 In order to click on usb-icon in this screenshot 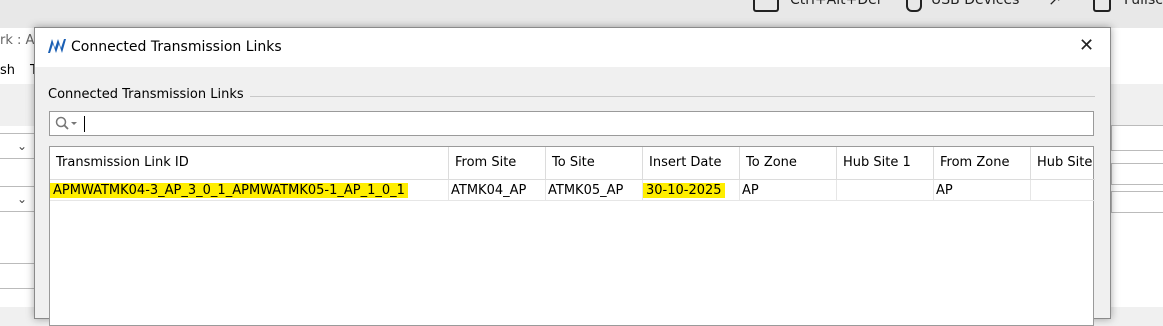, I will do `click(914, 6)`.